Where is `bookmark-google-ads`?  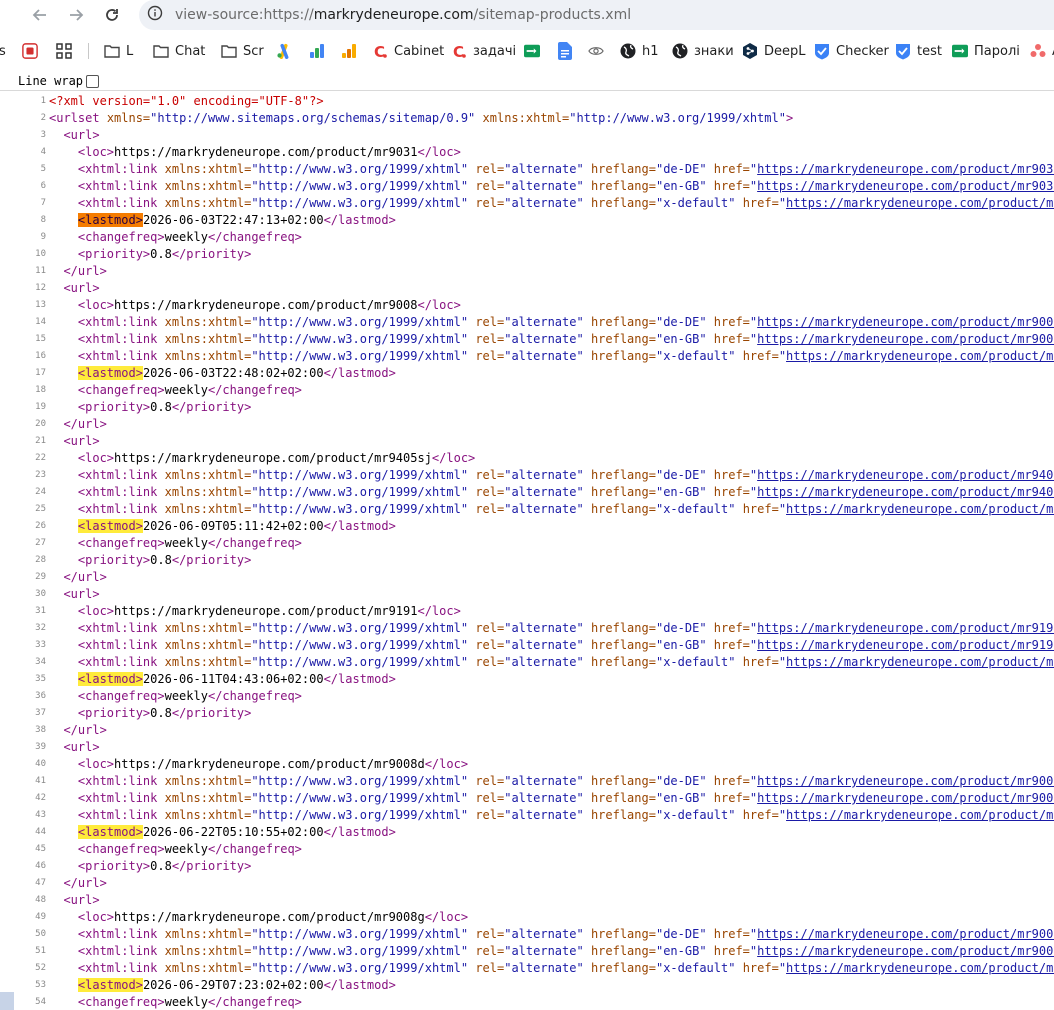
bookmark-google-ads is located at coordinates (287, 51).